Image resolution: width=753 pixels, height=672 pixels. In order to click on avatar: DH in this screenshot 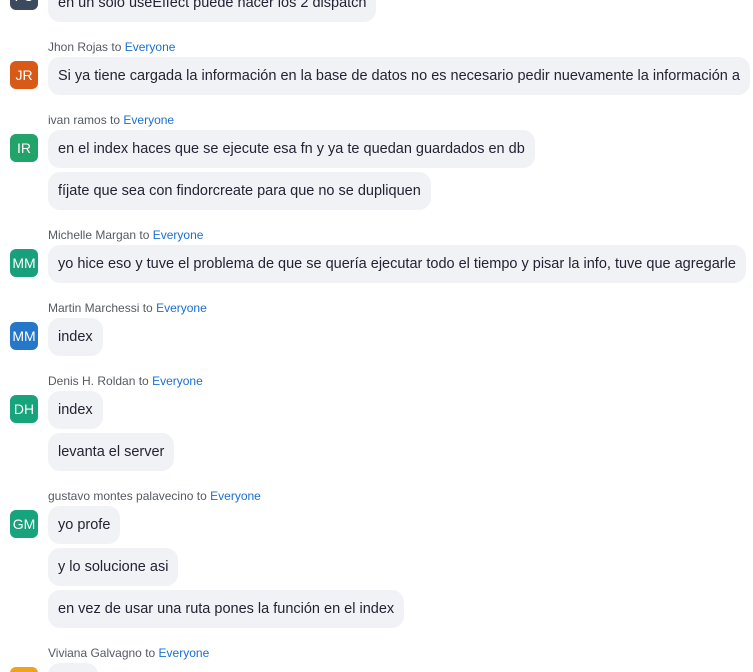, I will do `click(24, 409)`.